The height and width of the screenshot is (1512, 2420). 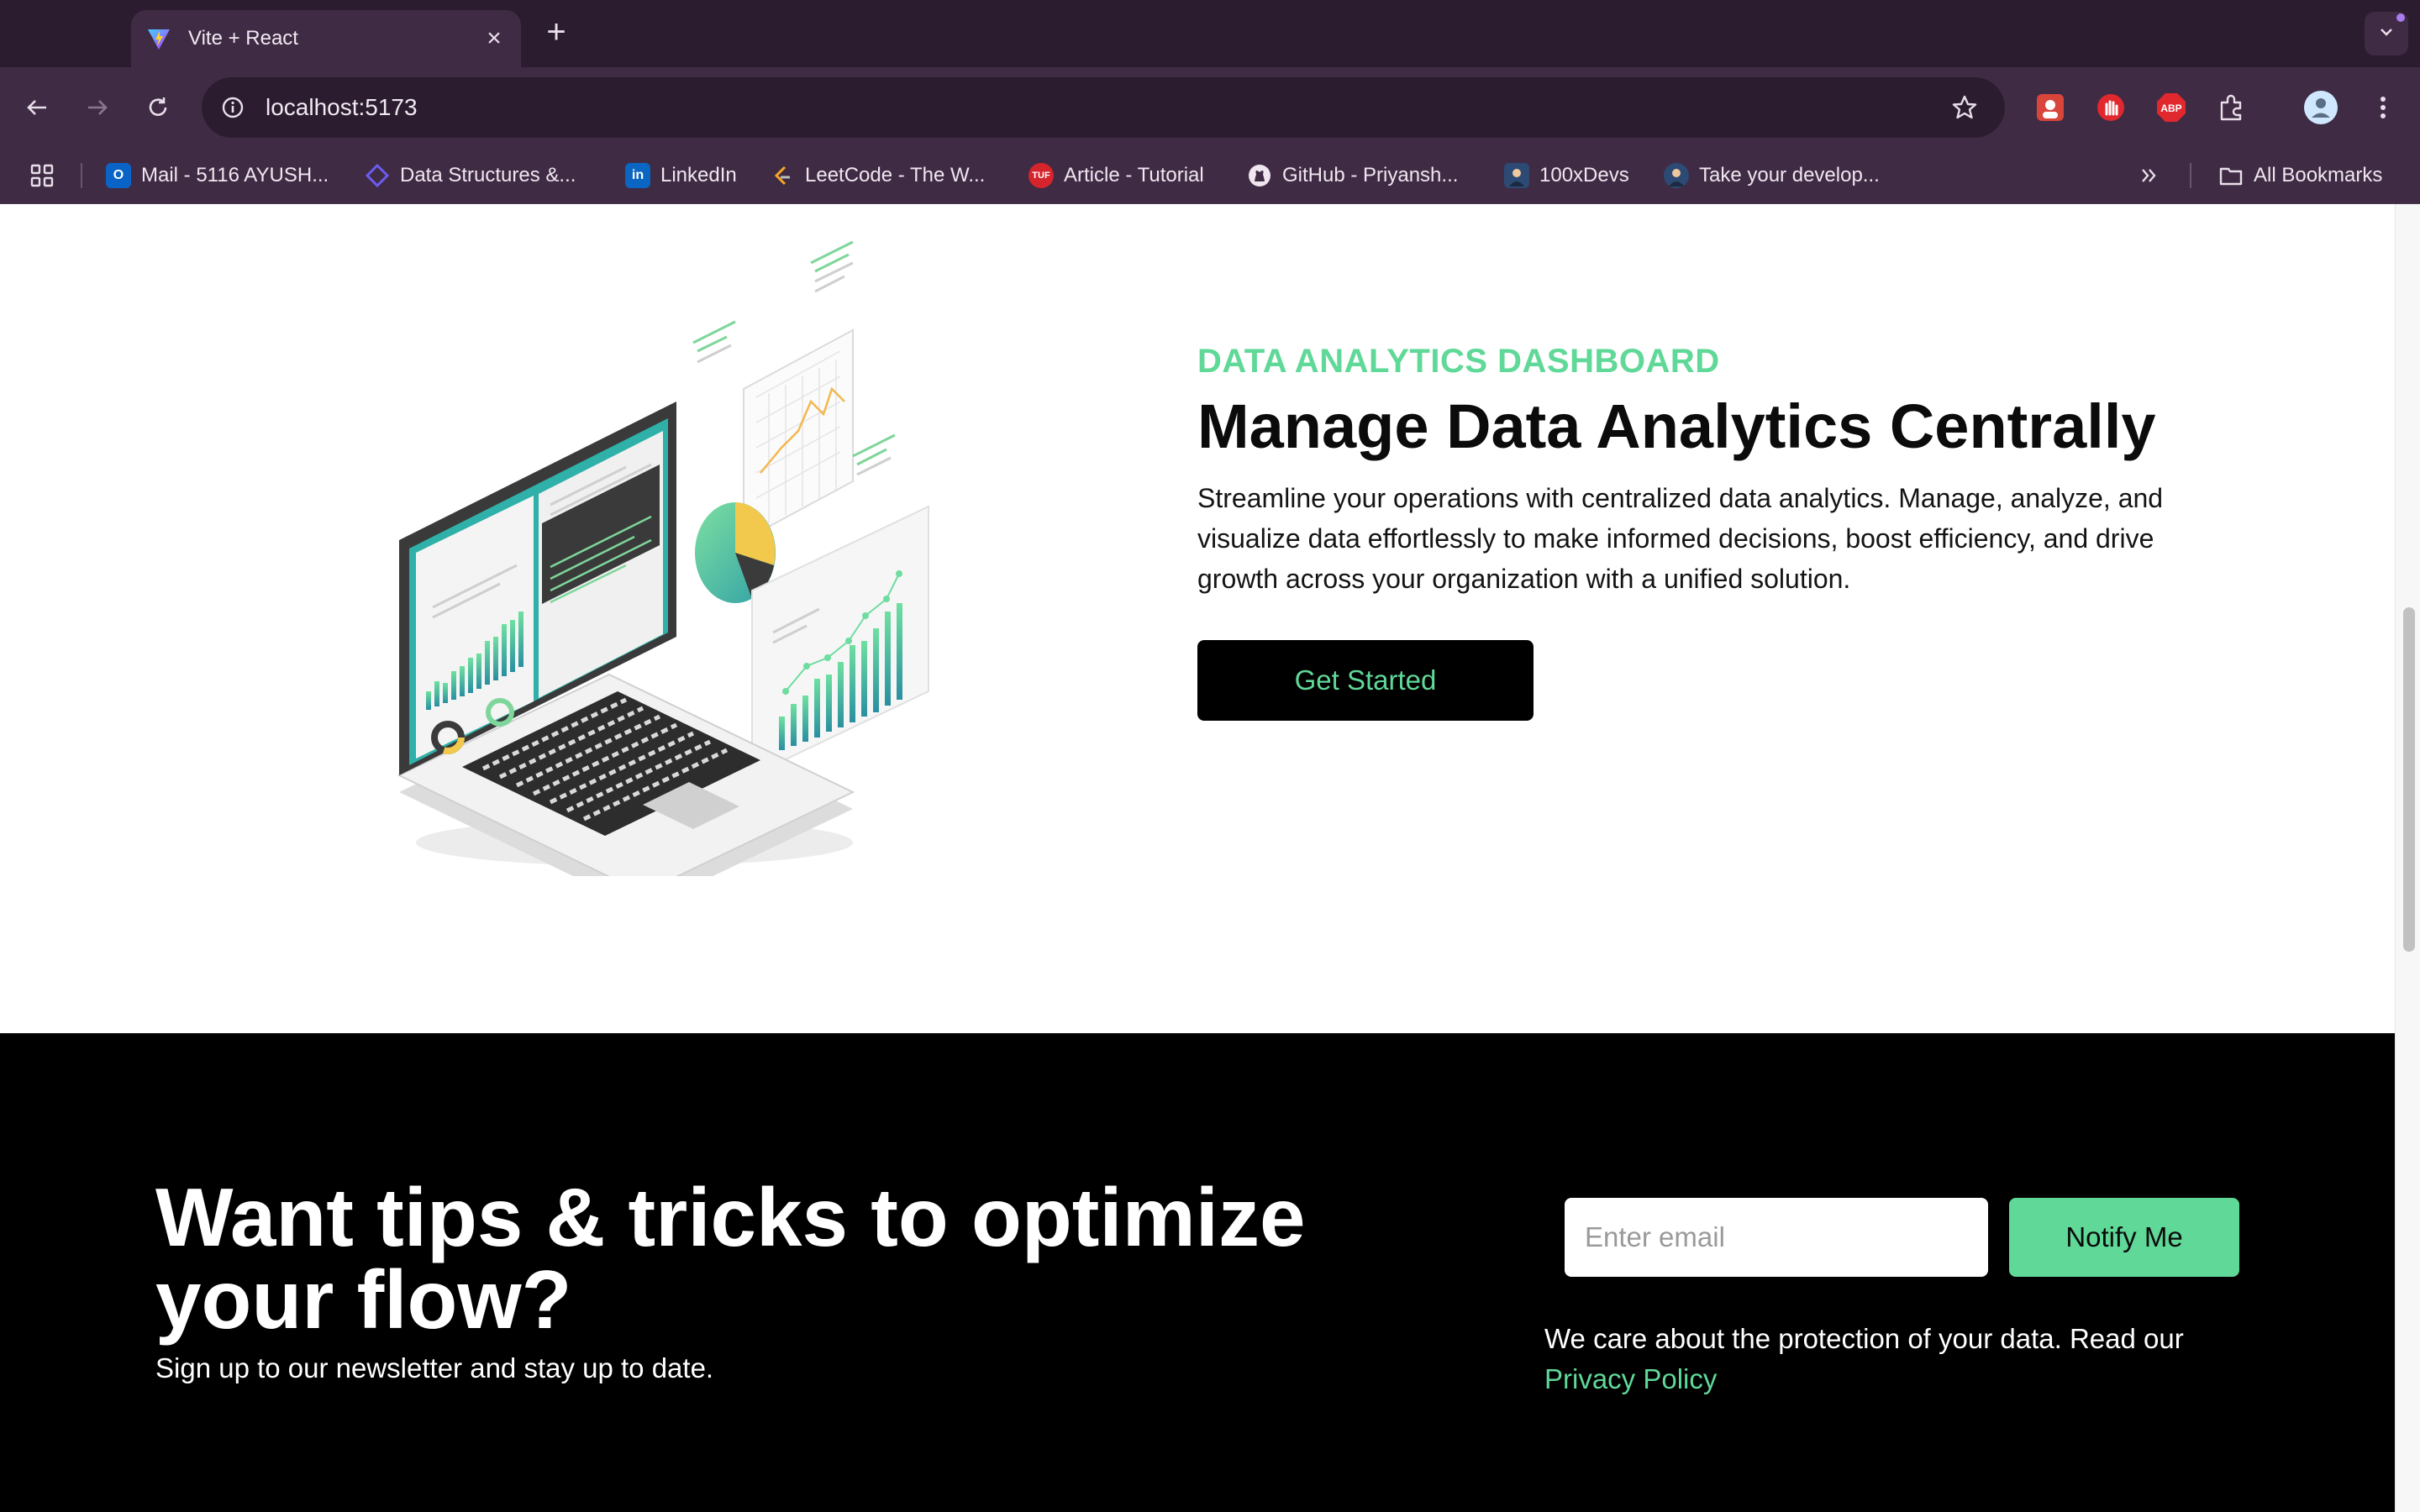 What do you see at coordinates (2409, 779) in the screenshot?
I see `scrollbar-thumb` at bounding box center [2409, 779].